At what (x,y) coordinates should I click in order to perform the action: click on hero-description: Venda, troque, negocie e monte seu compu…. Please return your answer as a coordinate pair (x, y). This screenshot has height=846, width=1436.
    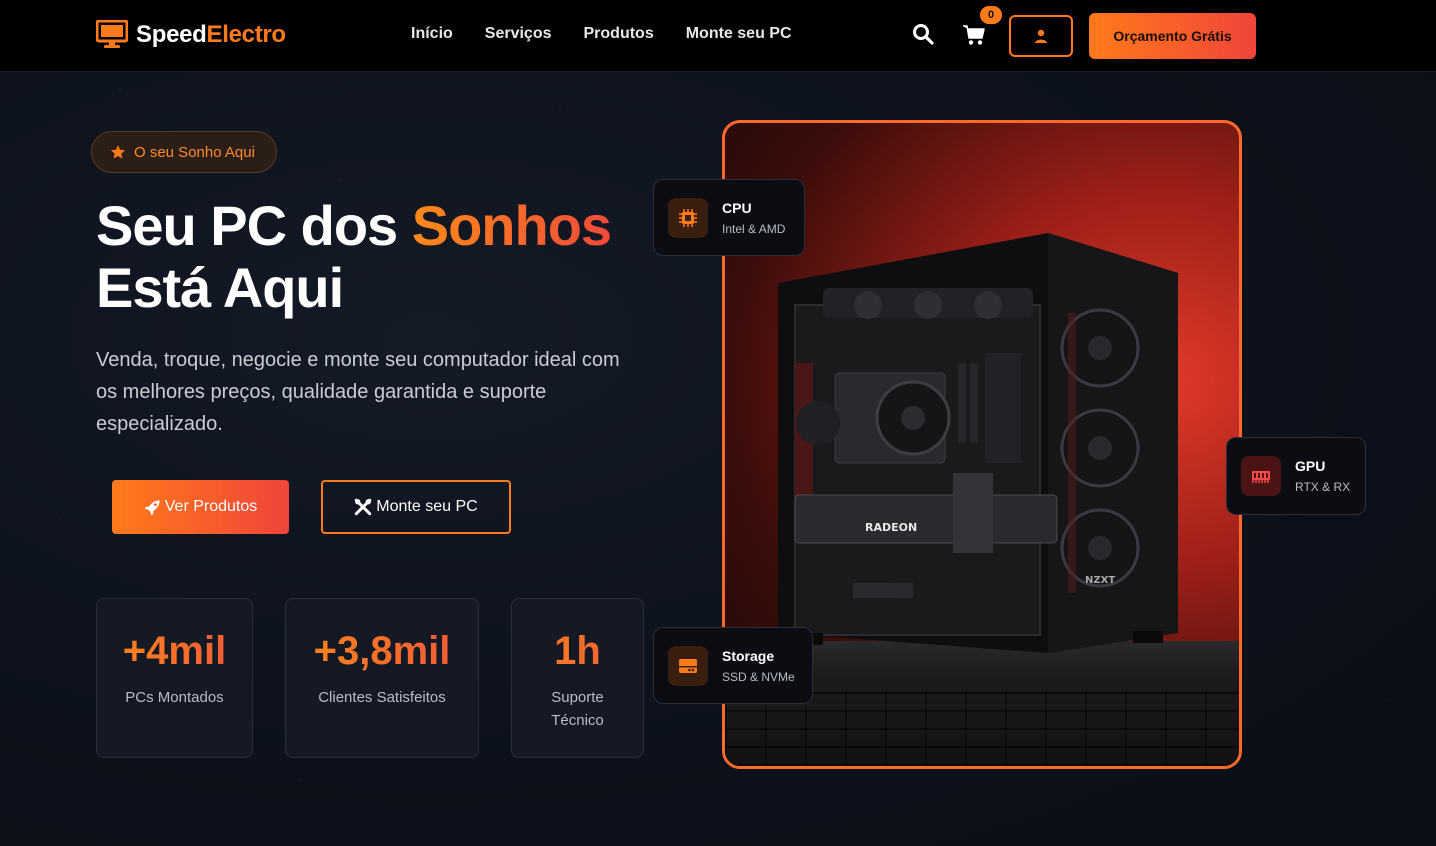
    Looking at the image, I should click on (358, 392).